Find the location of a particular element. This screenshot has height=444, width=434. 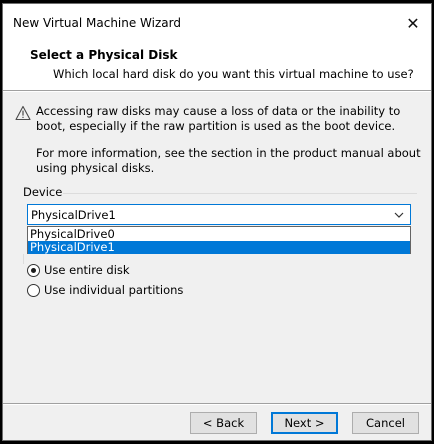

header-divider is located at coordinates (217, 91).